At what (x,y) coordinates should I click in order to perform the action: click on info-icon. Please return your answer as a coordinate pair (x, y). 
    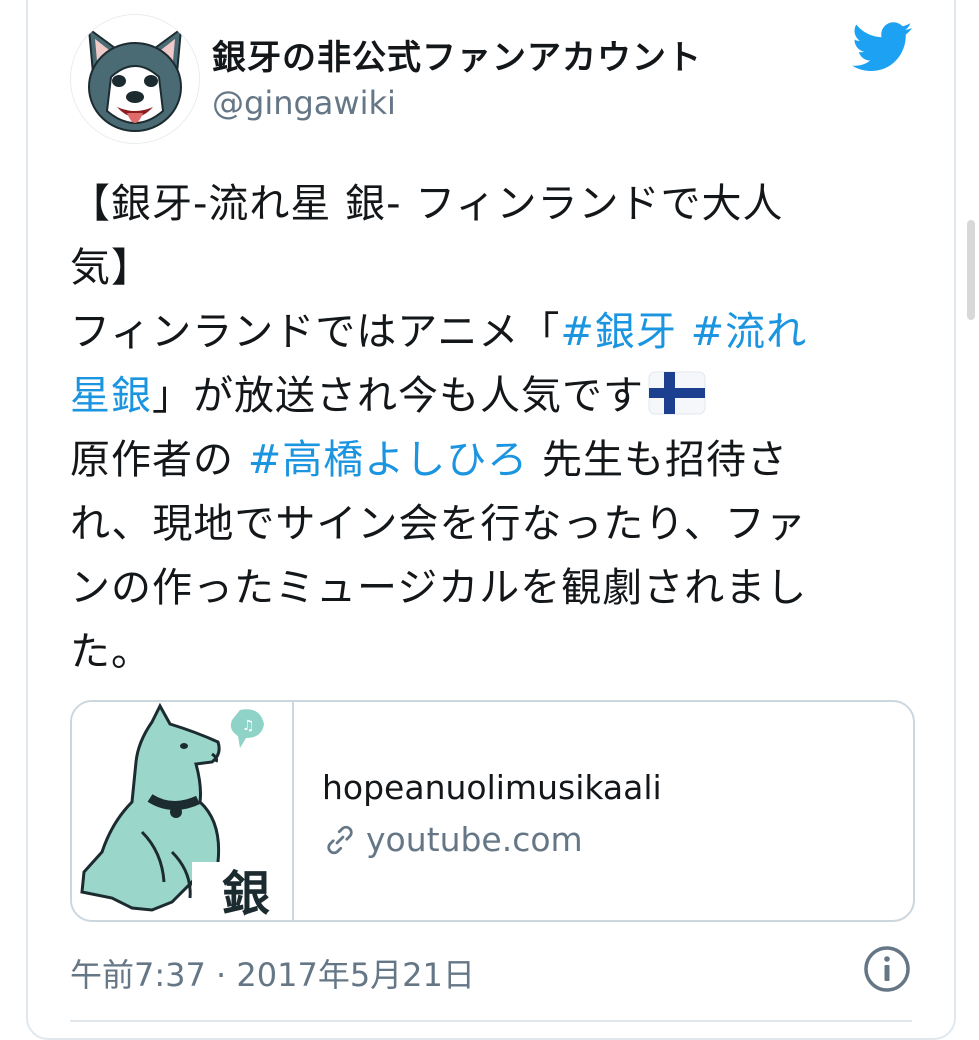
    Looking at the image, I should click on (887, 969).